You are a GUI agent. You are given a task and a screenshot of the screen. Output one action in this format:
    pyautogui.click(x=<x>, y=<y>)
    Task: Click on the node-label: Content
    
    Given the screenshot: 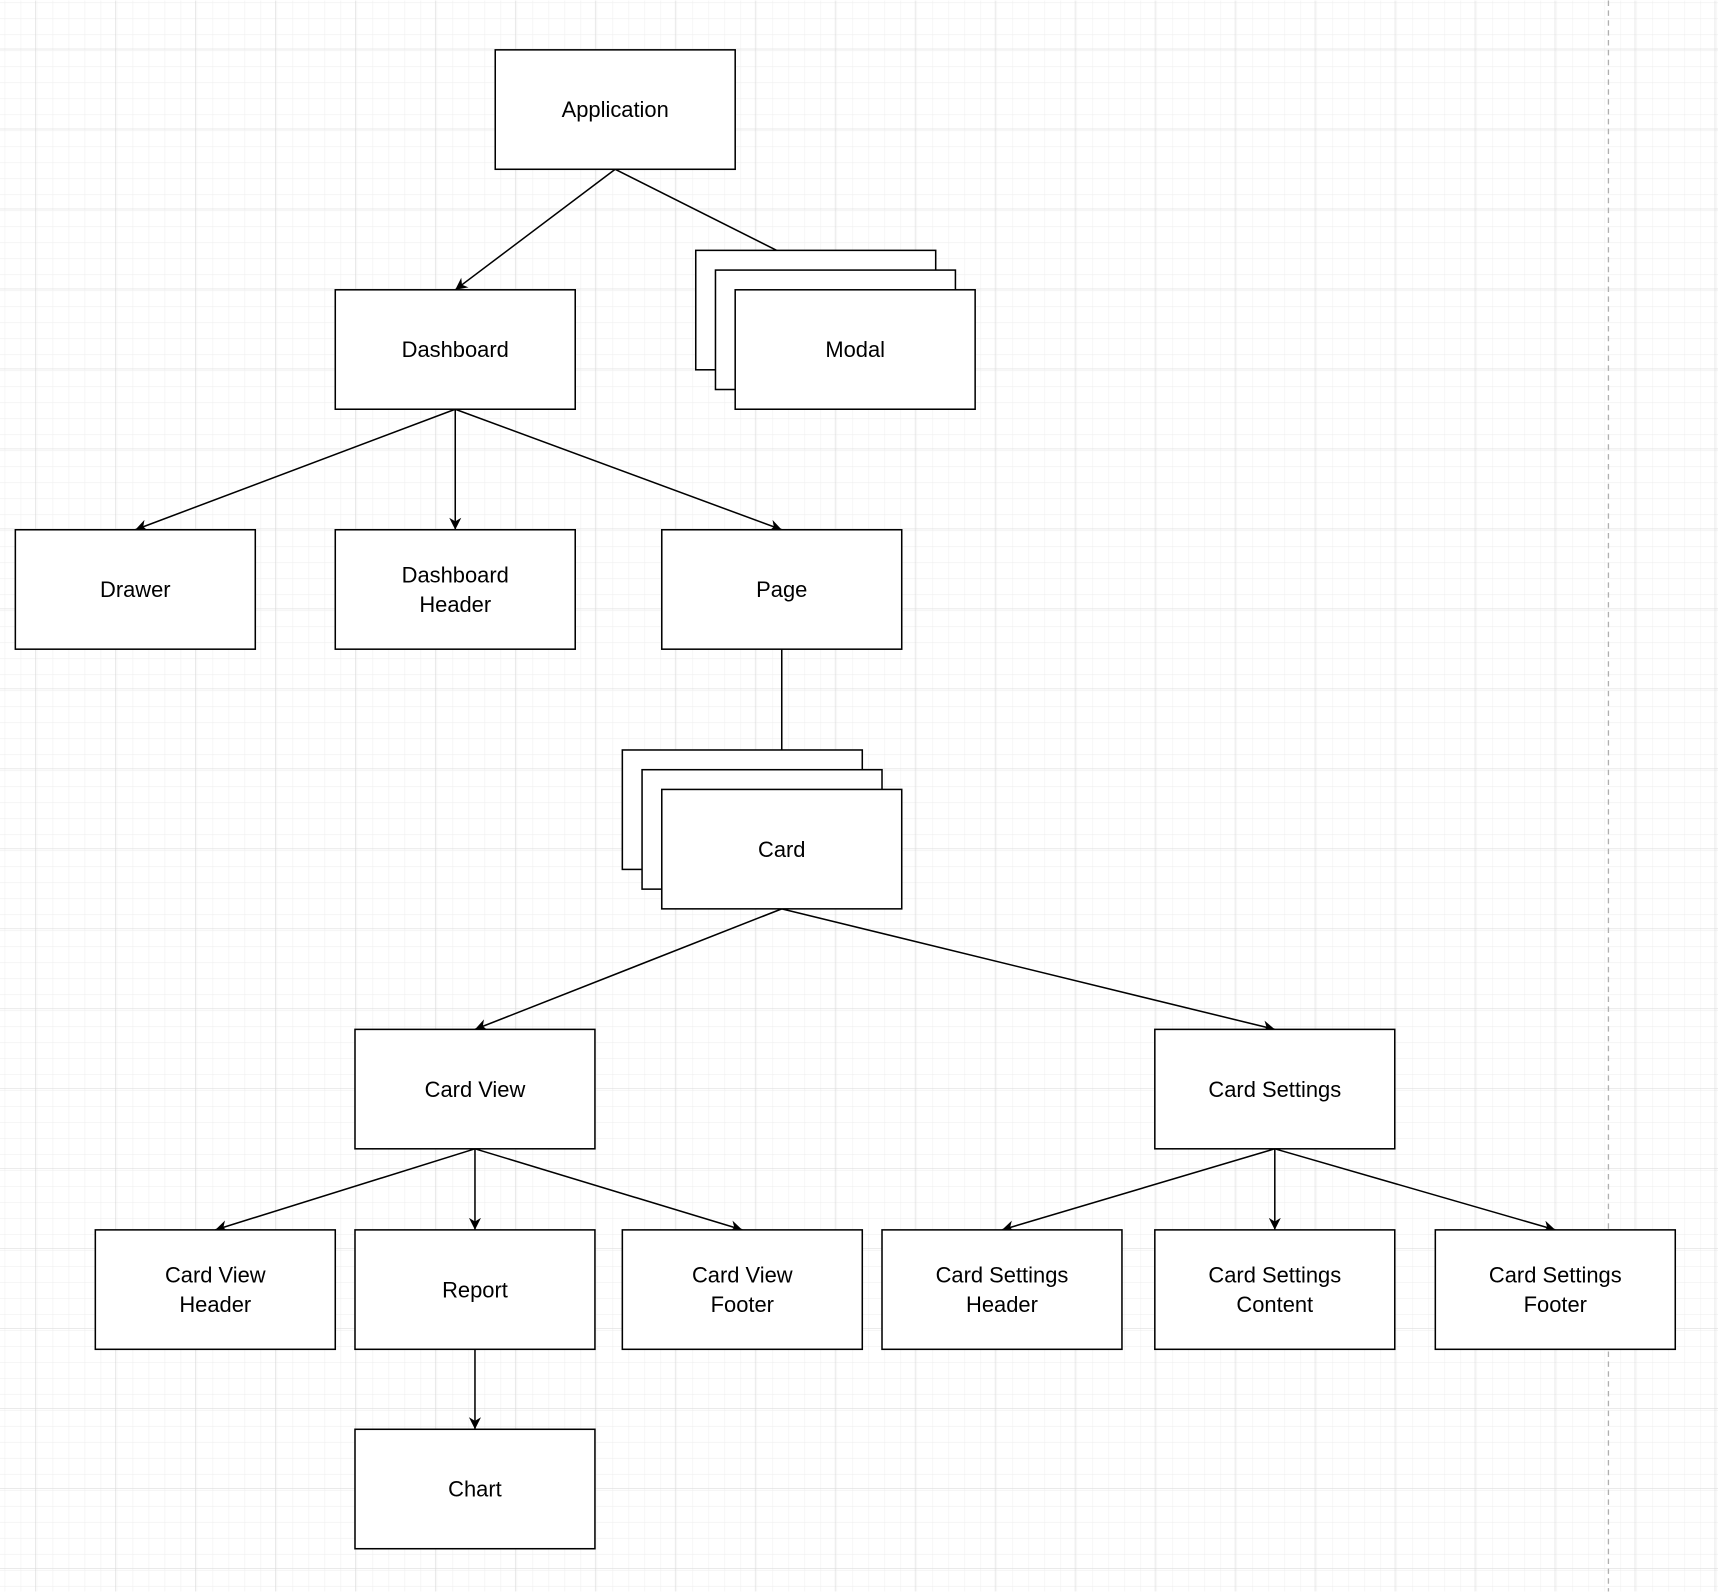 What is the action you would take?
    pyautogui.click(x=1274, y=1304)
    